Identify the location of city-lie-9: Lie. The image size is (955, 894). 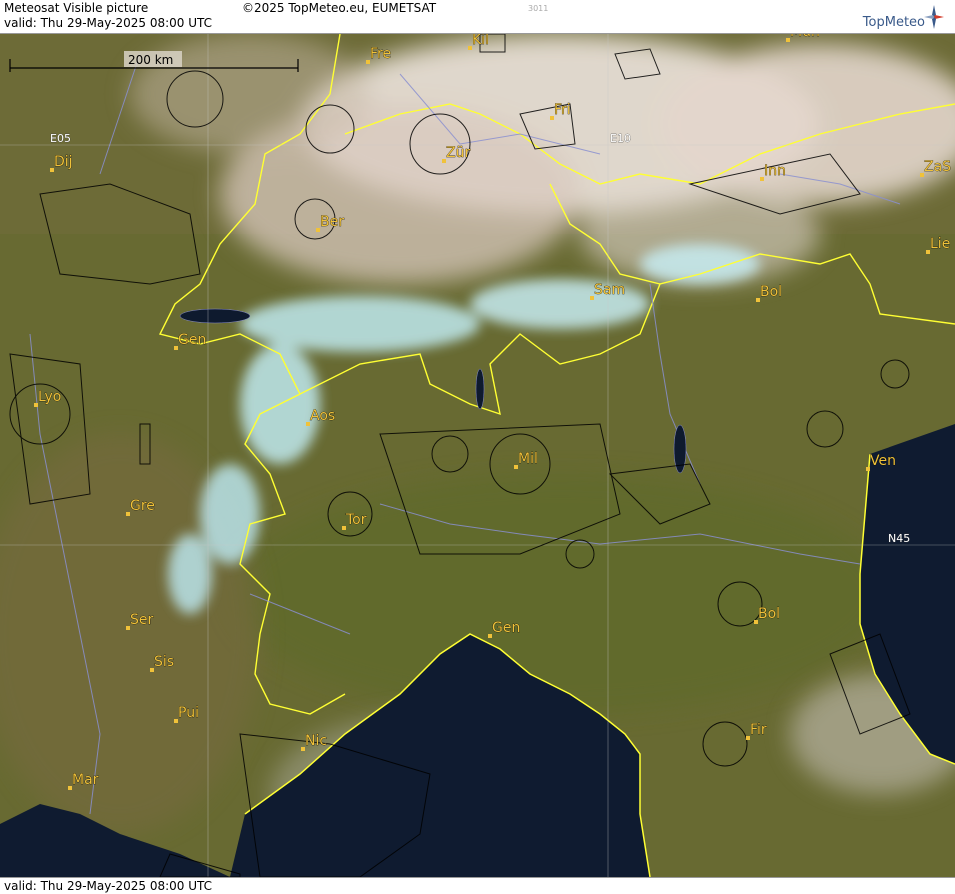
(938, 245).